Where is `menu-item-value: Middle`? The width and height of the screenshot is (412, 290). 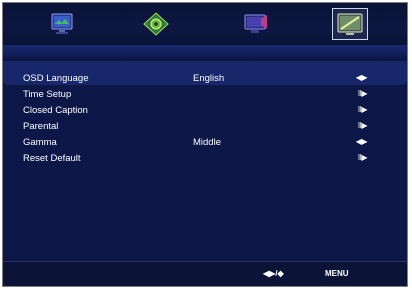
menu-item-value: Middle is located at coordinates (207, 142).